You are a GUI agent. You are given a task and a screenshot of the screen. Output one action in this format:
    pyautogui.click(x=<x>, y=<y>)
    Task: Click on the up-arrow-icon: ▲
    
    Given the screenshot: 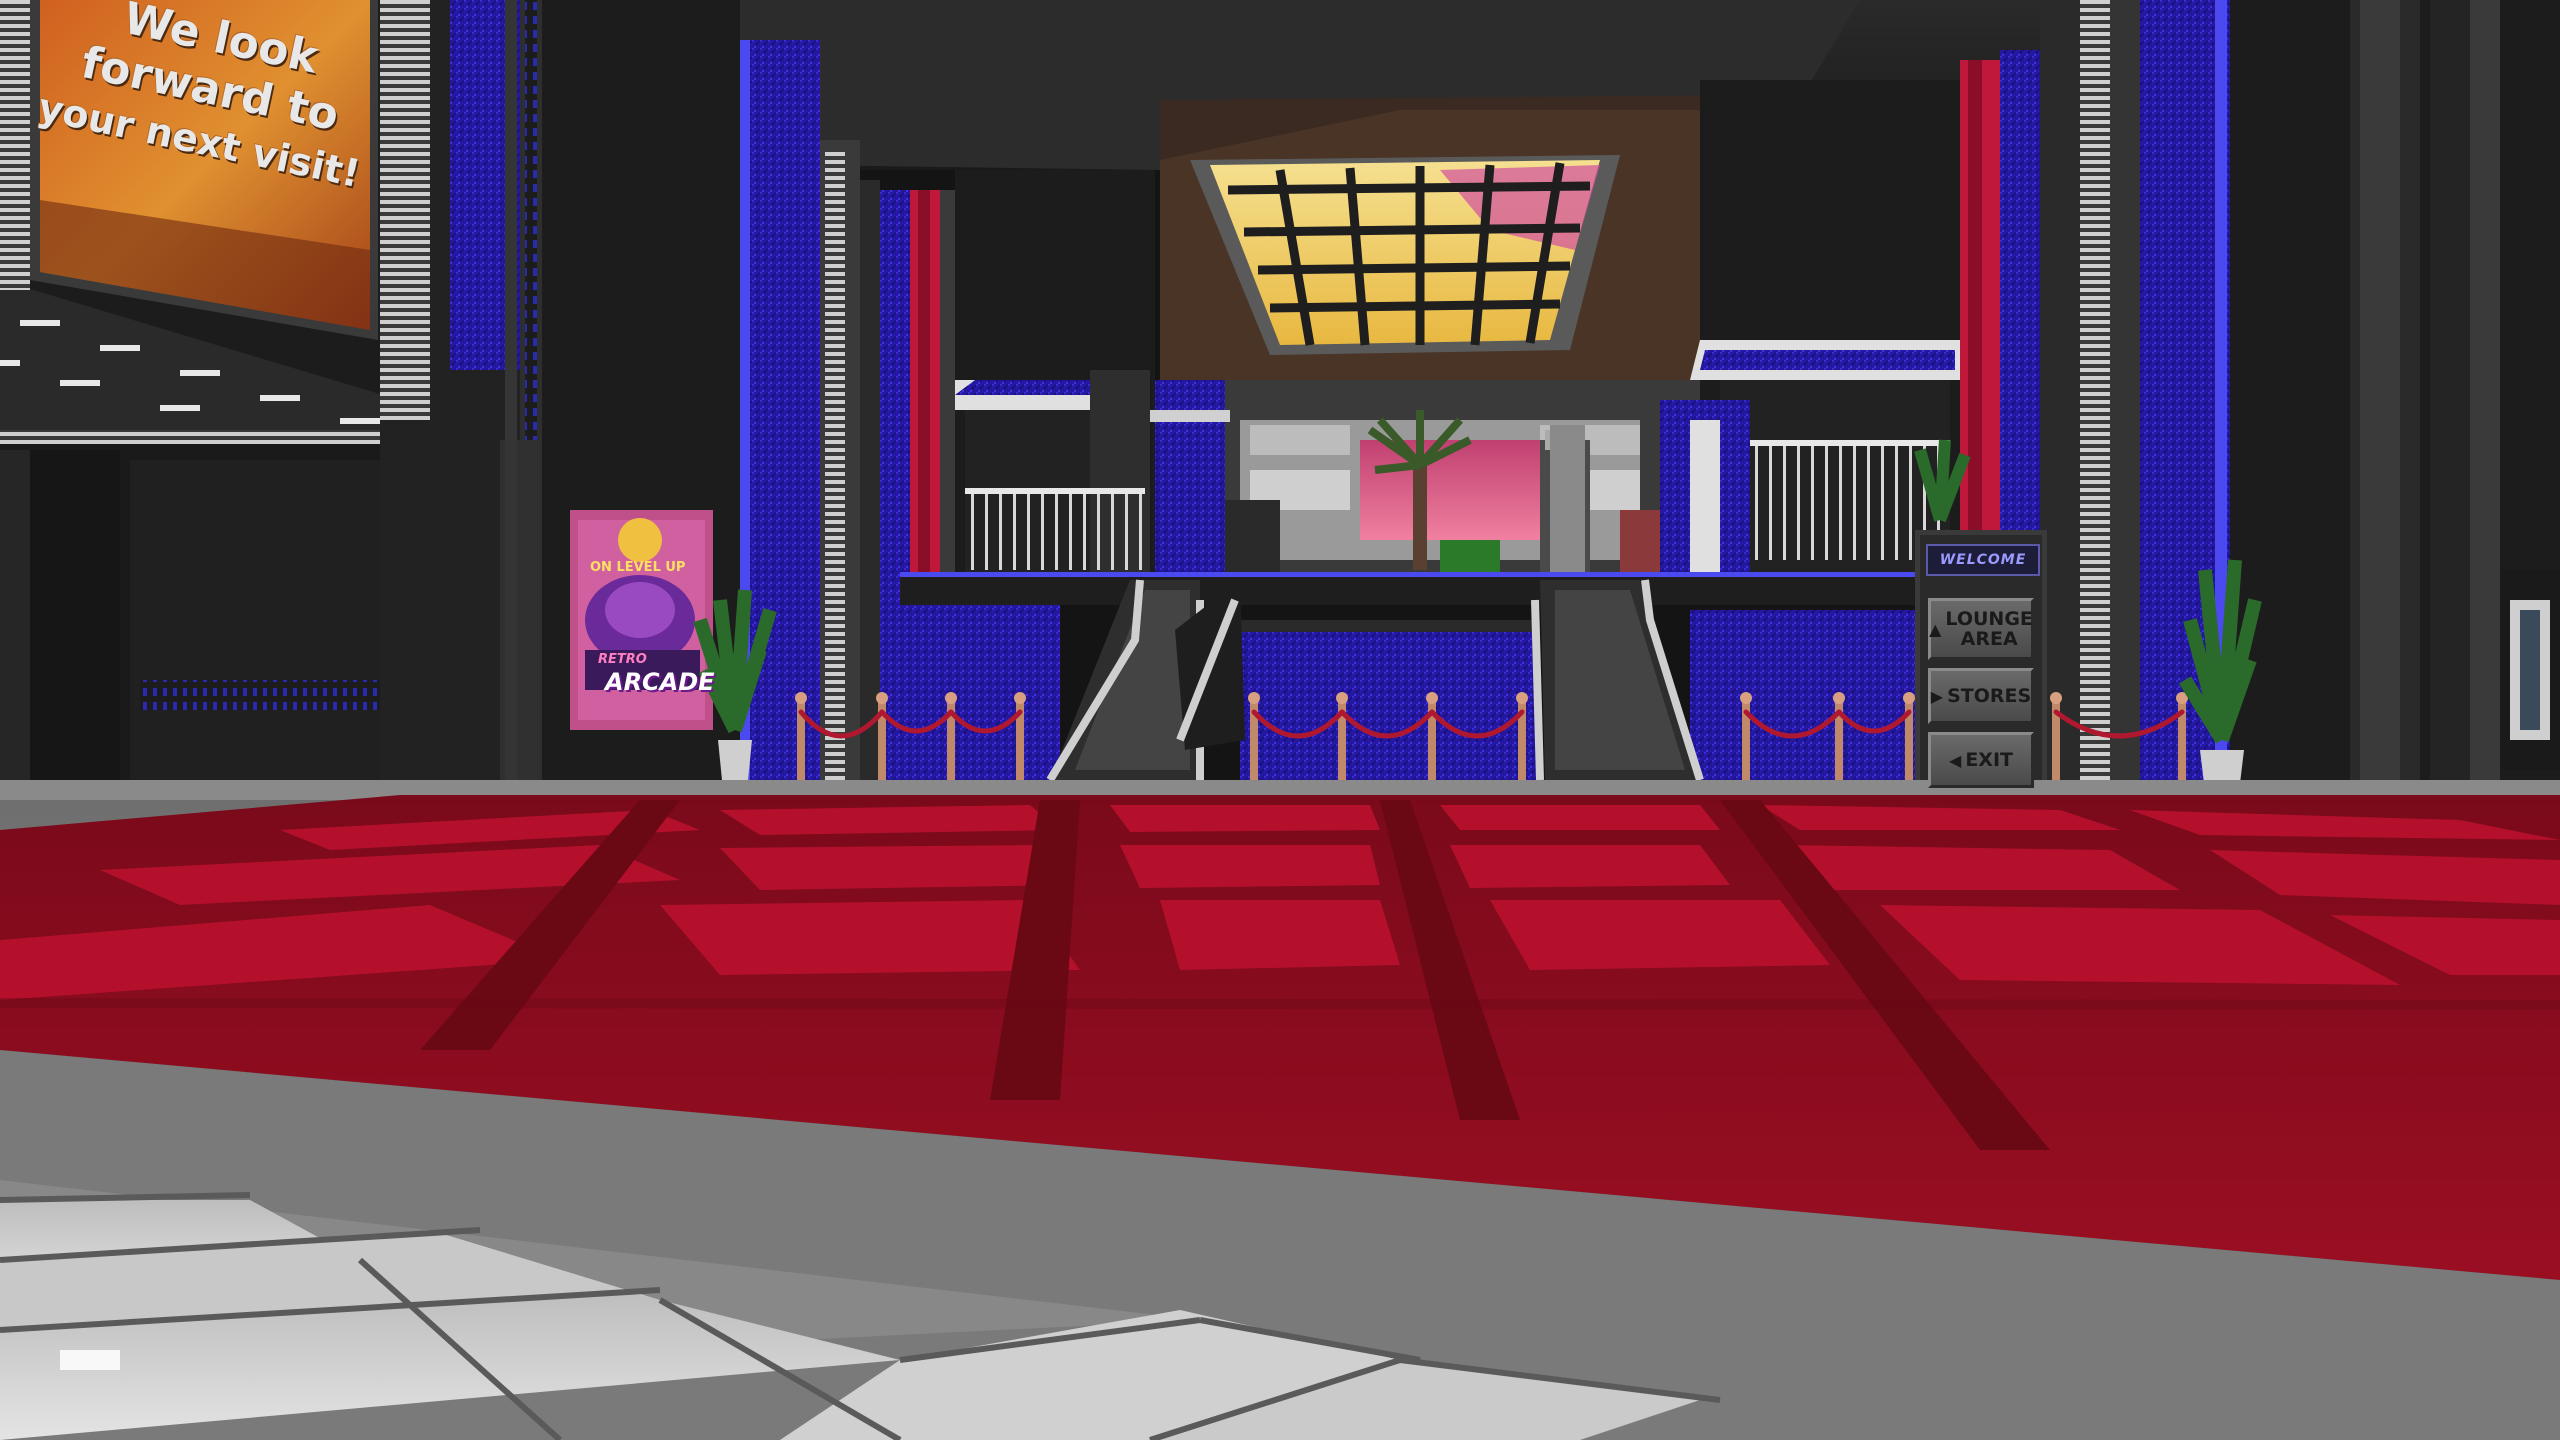 What is the action you would take?
    pyautogui.click(x=1935, y=629)
    